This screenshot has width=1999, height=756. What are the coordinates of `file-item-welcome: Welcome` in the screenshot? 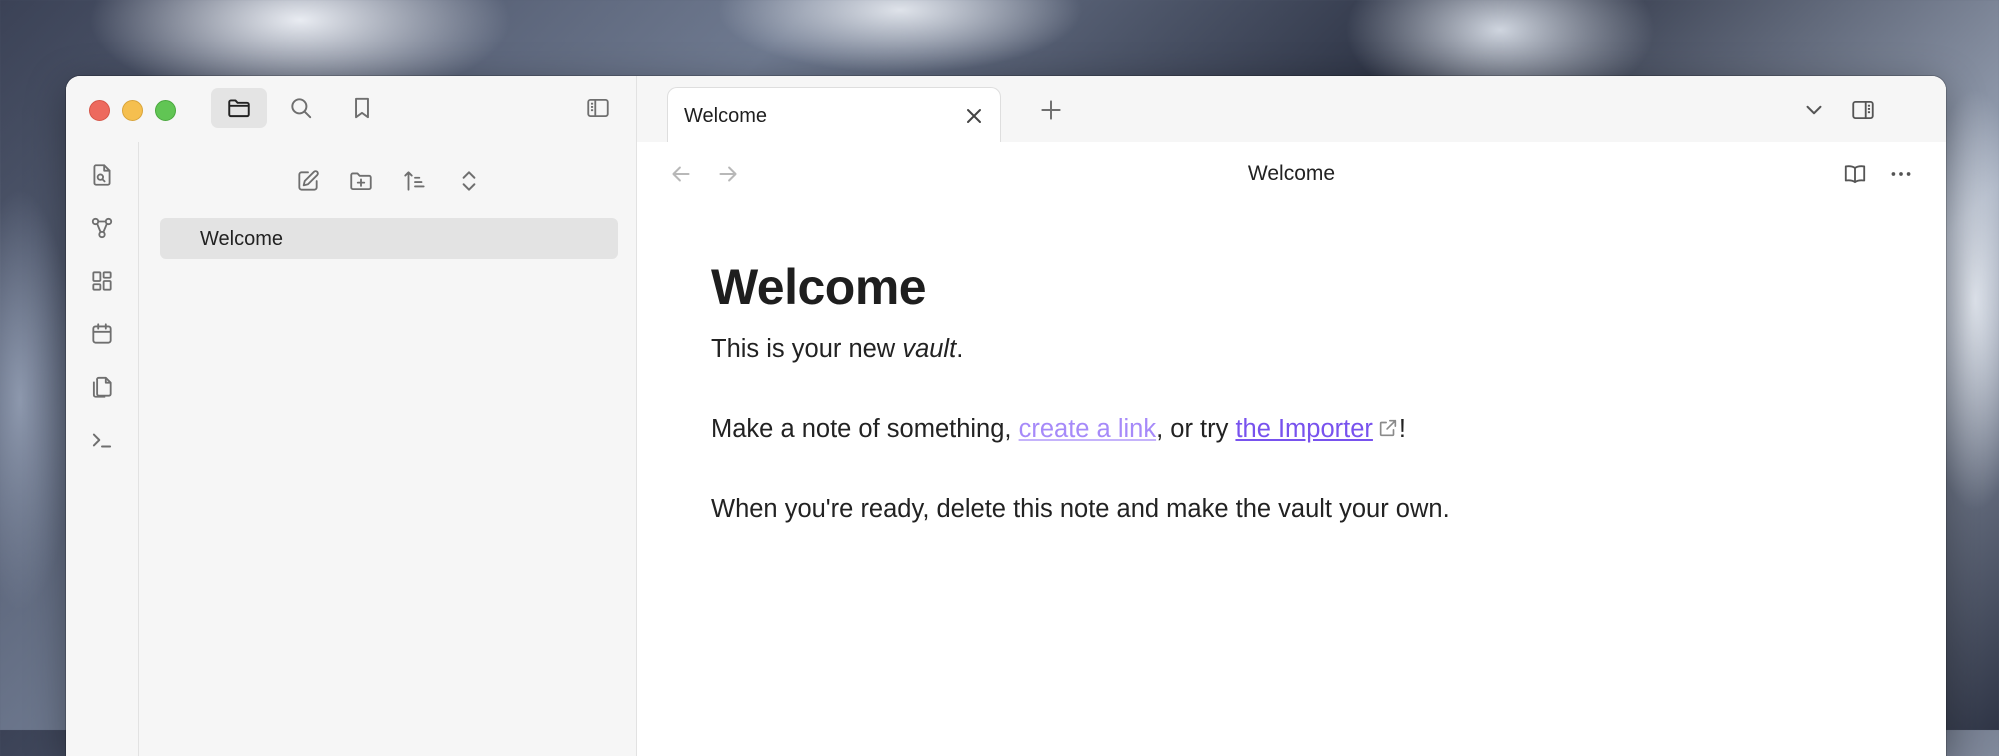 It's located at (389, 238).